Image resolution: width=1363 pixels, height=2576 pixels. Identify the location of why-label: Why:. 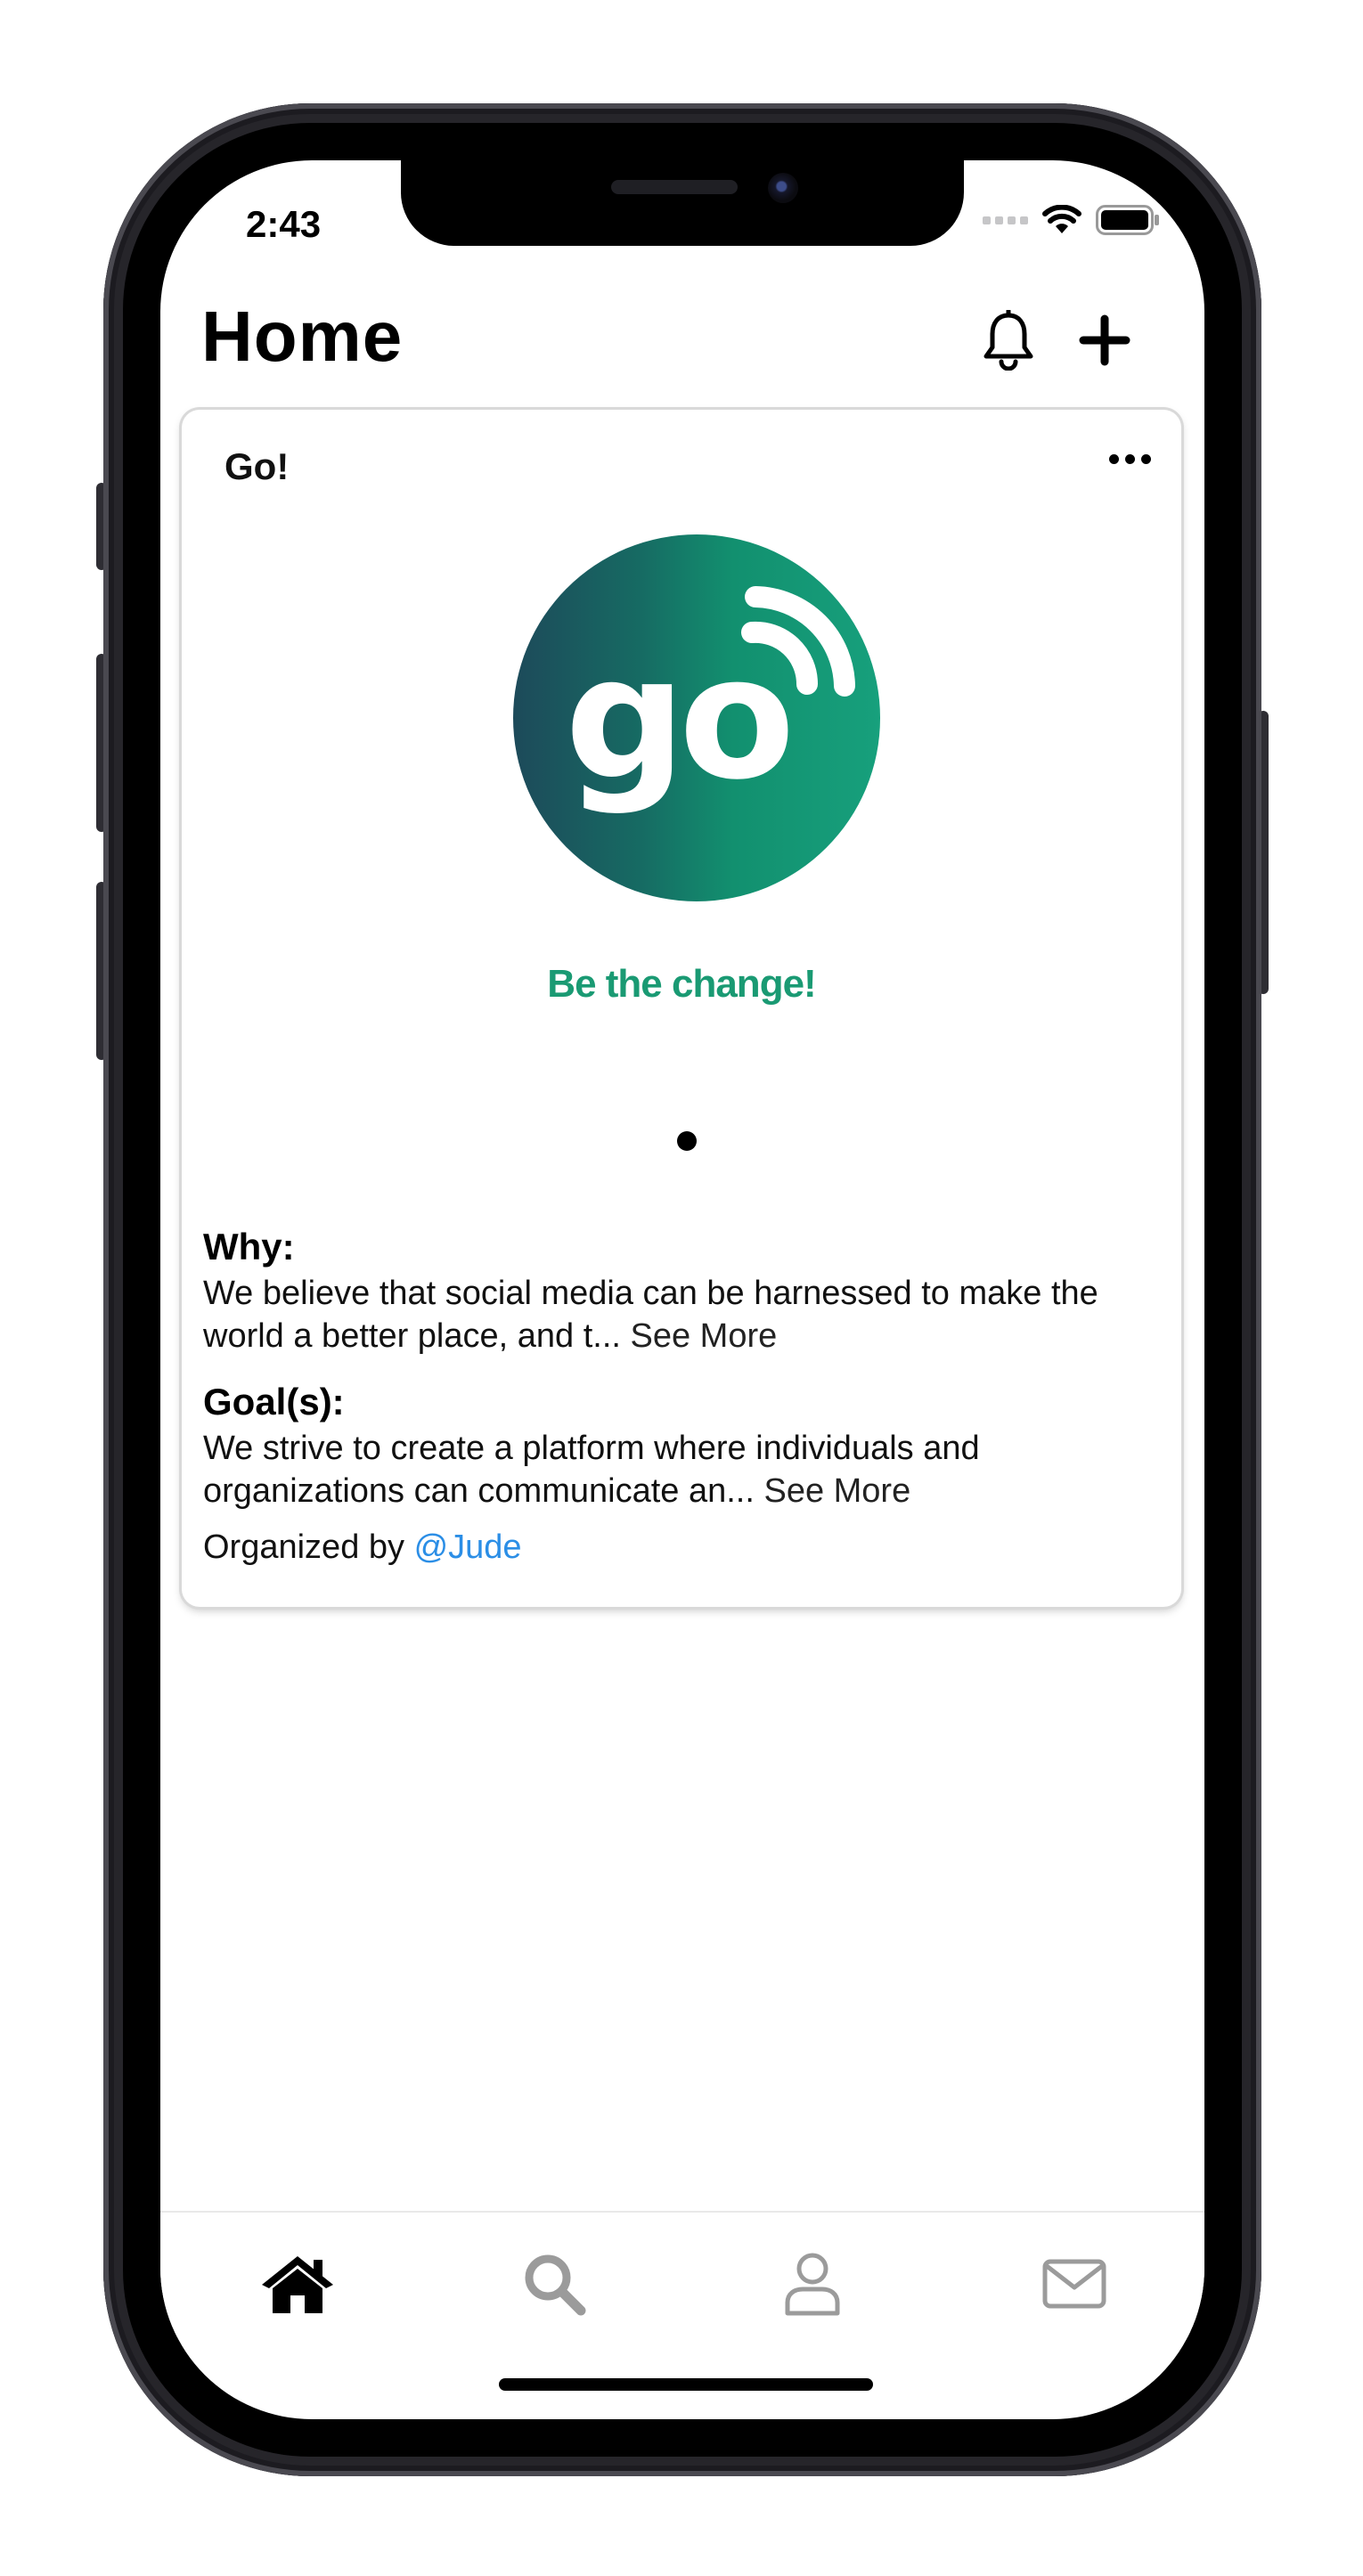
(249, 1247).